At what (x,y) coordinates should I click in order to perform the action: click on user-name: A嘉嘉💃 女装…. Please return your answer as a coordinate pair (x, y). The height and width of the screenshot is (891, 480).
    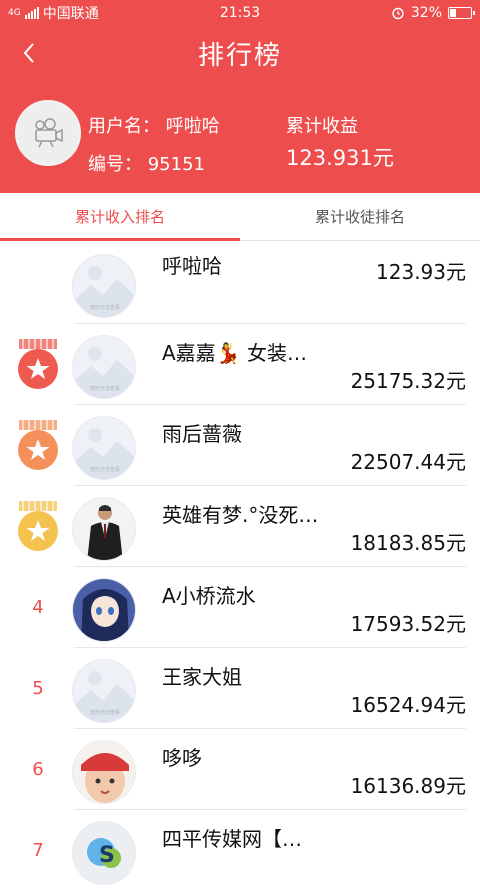
    Looking at the image, I should click on (234, 353).